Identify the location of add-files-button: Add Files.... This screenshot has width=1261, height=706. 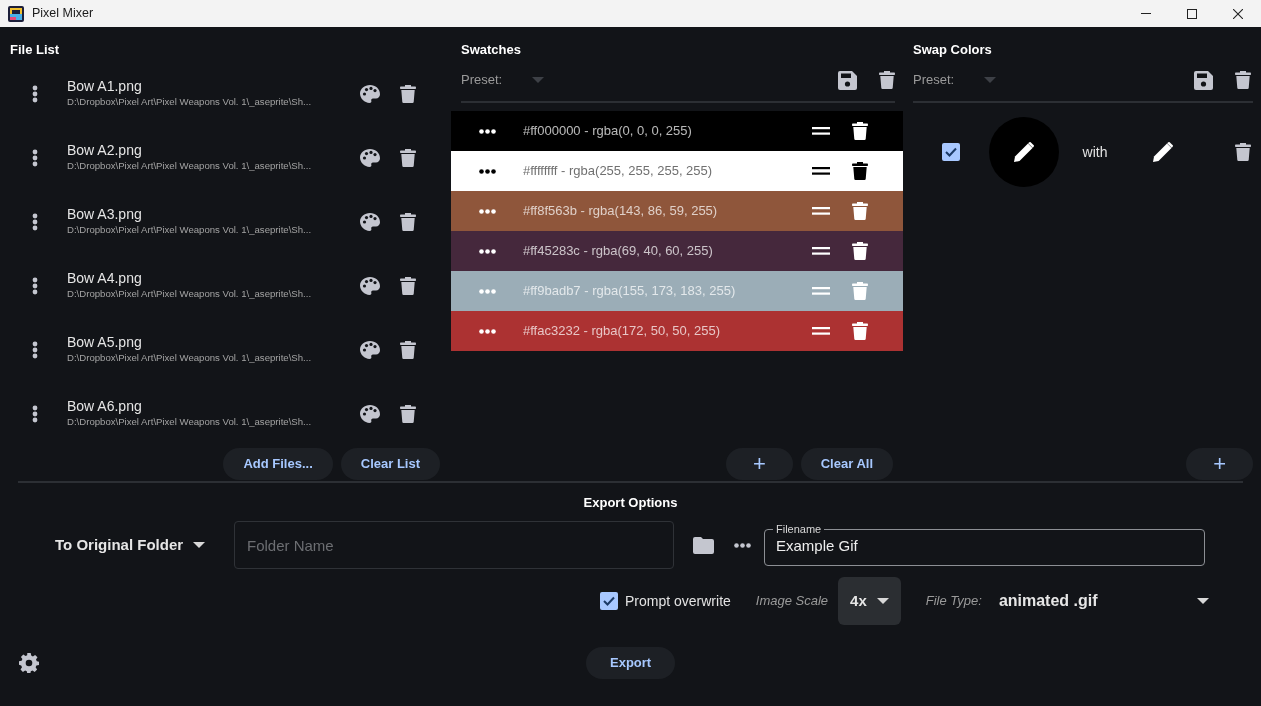
(278, 464).